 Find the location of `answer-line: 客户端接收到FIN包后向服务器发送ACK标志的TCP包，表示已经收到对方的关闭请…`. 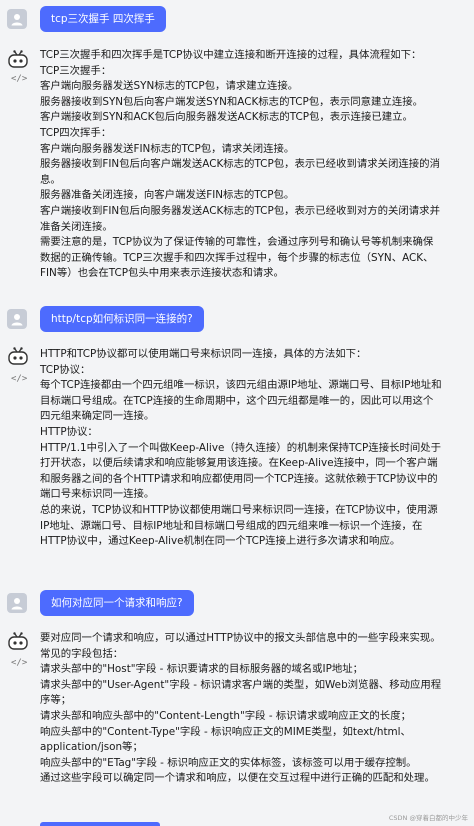

answer-line: 客户端接收到FIN包后向服务器发送ACK标志的TCP包，表示已经收到对方的关闭请… is located at coordinates (240, 218).